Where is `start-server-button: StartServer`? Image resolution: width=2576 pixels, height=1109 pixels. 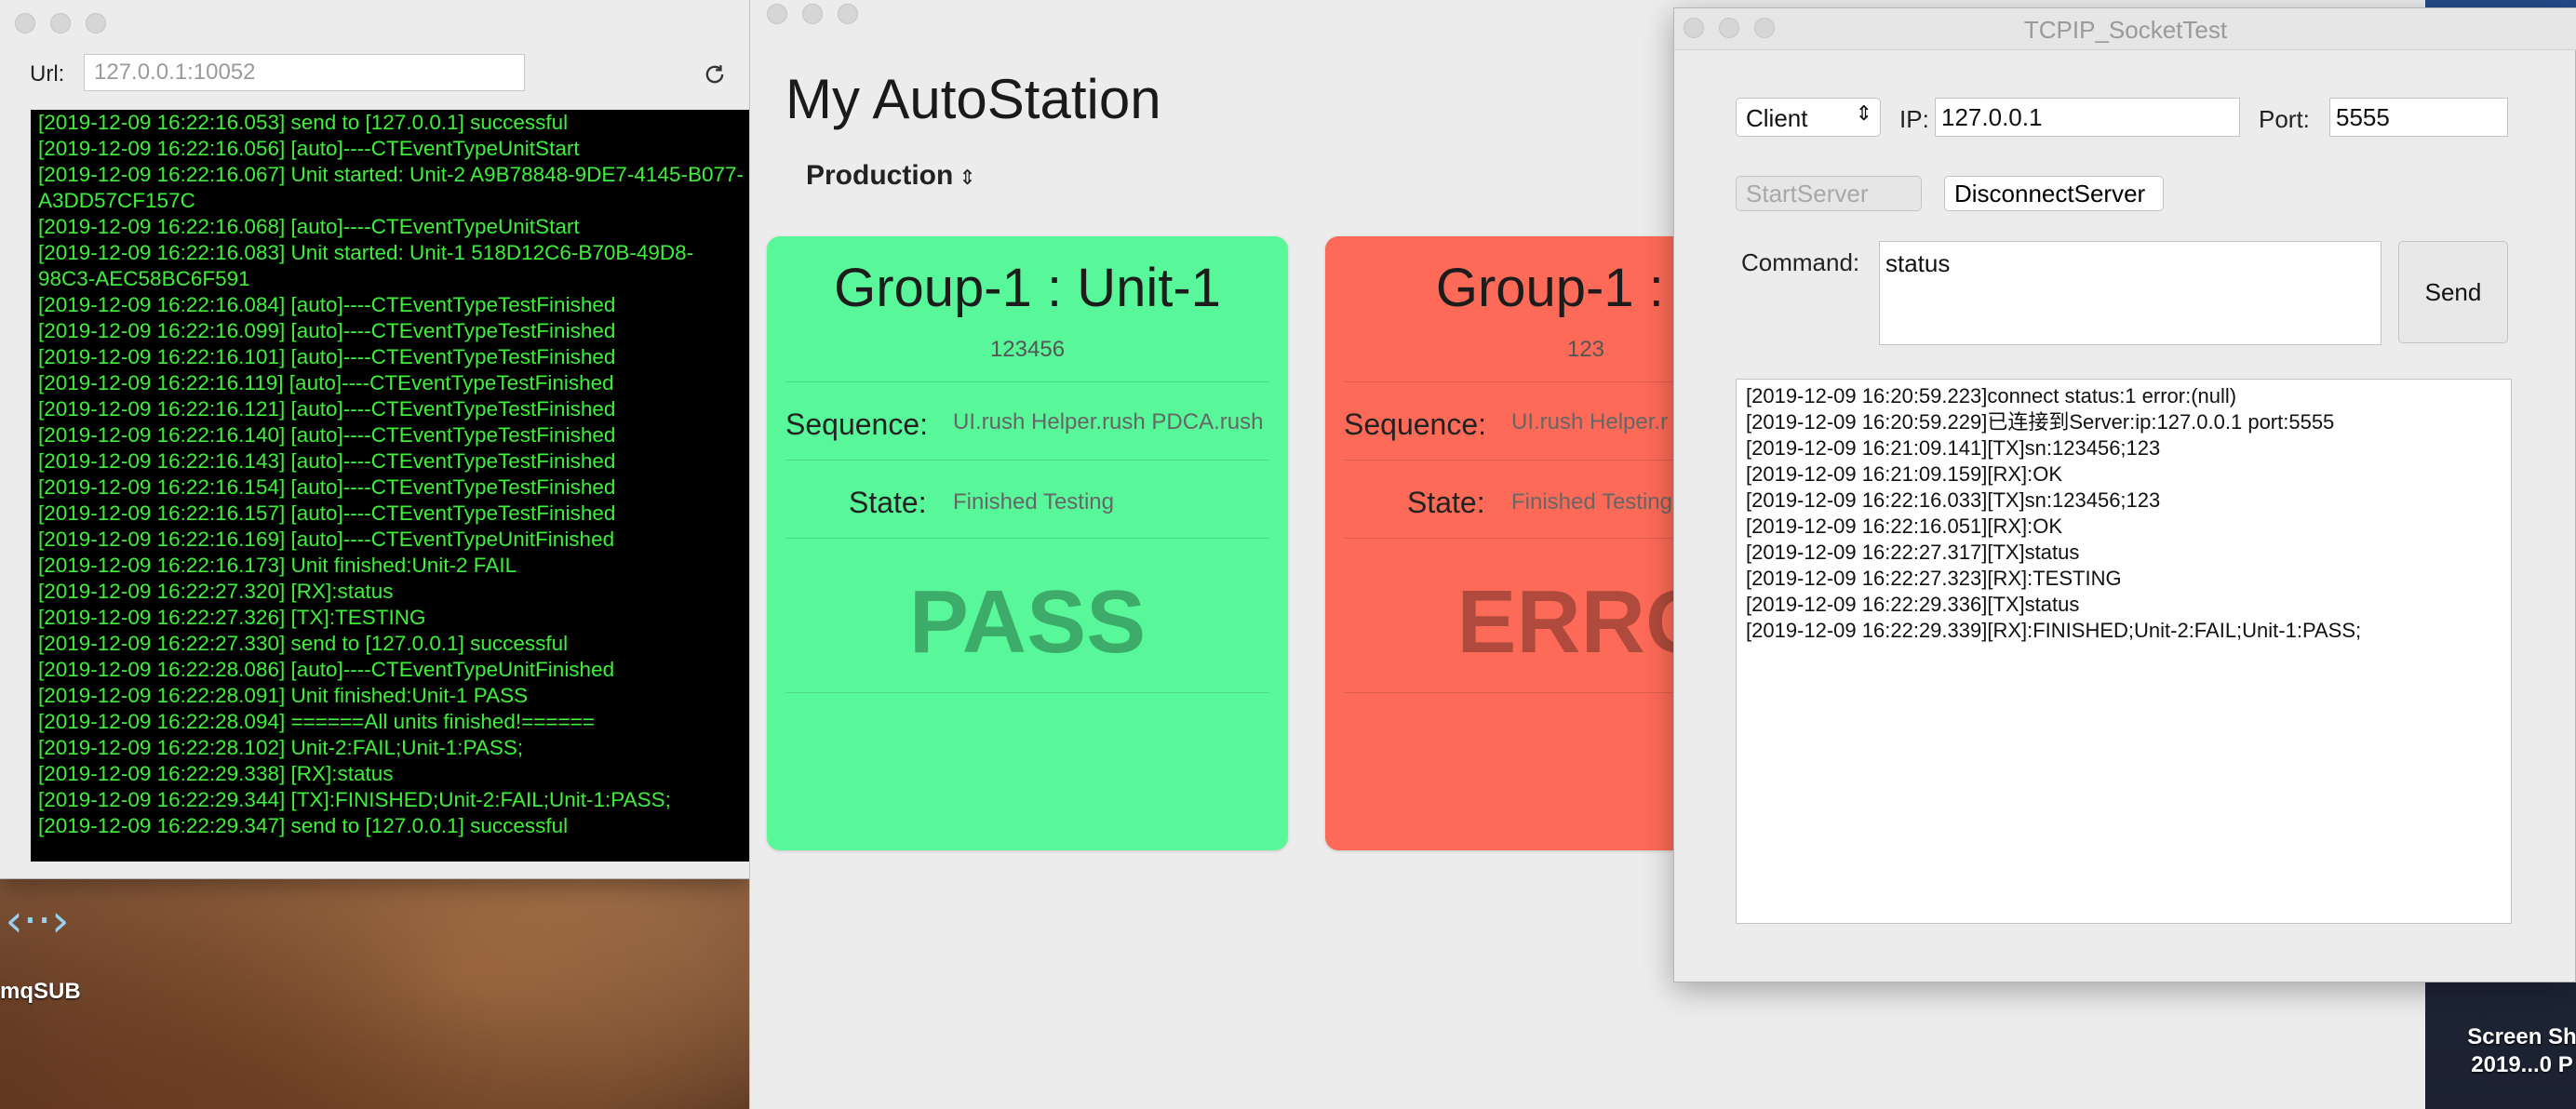 start-server-button: StartServer is located at coordinates (1829, 193).